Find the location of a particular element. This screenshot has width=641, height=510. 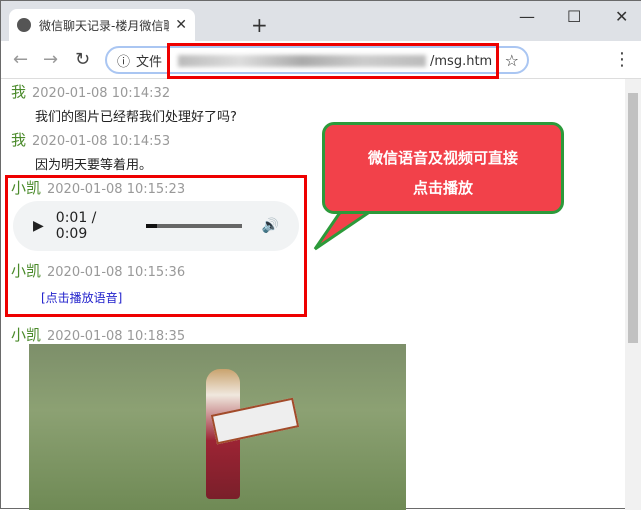

message-text: 我们的图片已经帮我们处理好了吗? is located at coordinates (136, 117).